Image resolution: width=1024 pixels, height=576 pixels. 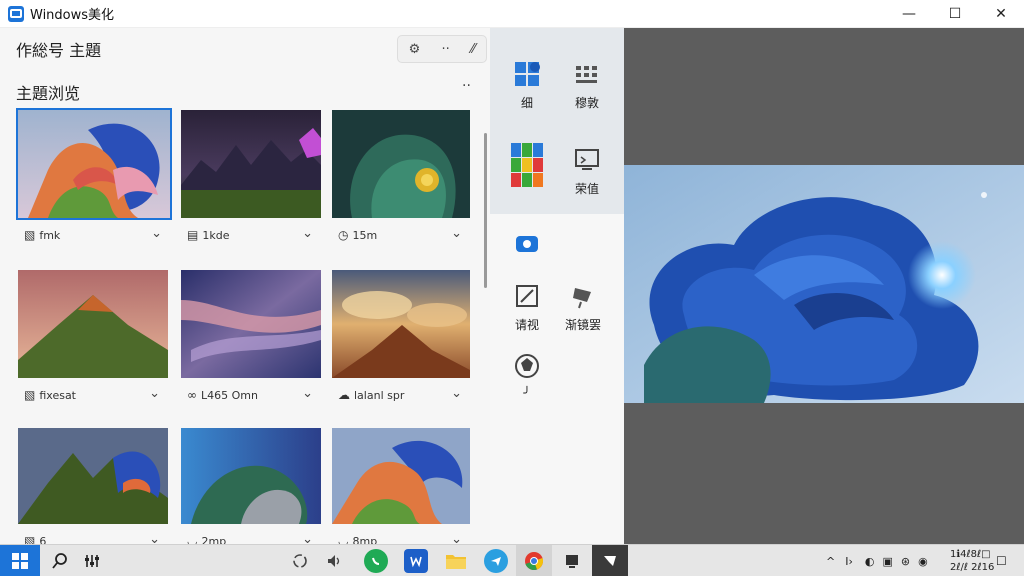 I want to click on cloud-icon: ☁, so click(x=344, y=395).